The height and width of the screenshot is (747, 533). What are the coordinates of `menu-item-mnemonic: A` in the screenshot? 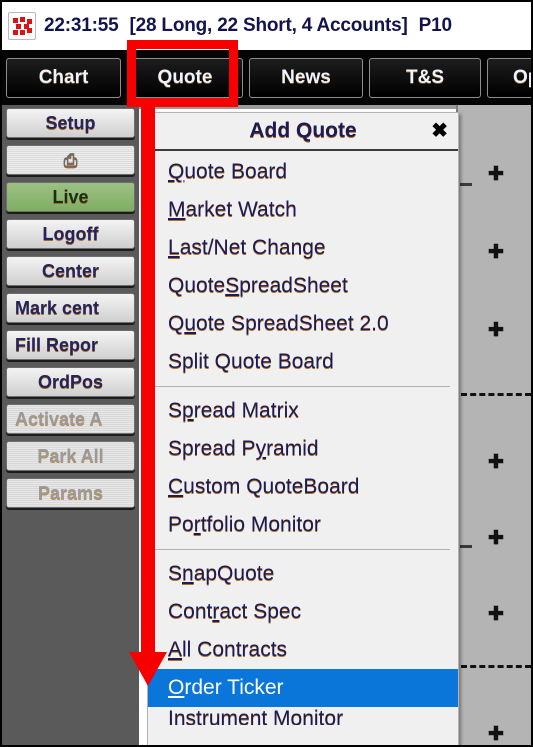 It's located at (175, 649).